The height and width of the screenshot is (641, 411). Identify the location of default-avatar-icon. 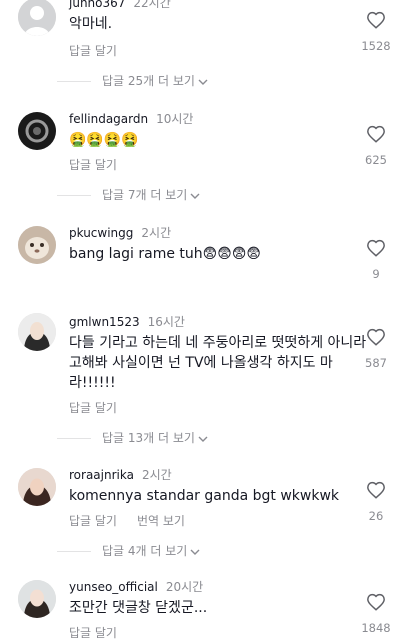
(37, 18).